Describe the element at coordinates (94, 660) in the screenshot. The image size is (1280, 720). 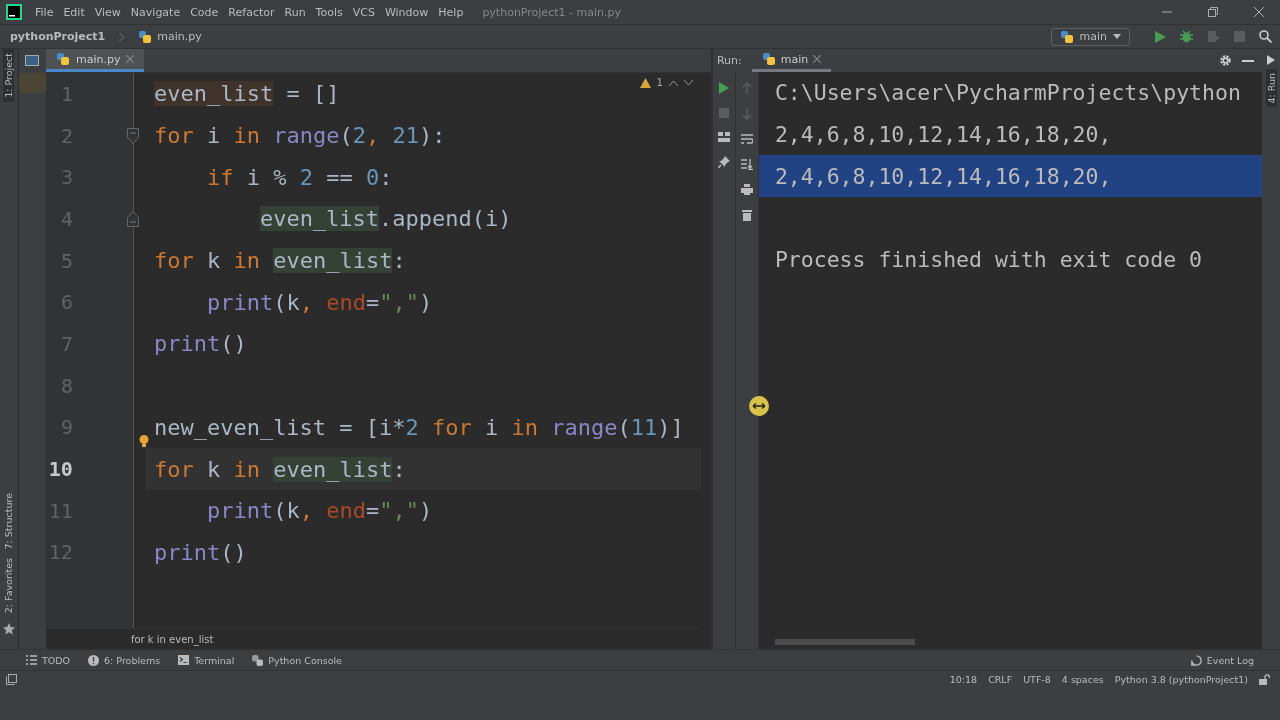
I see `exclamation-icon` at that location.